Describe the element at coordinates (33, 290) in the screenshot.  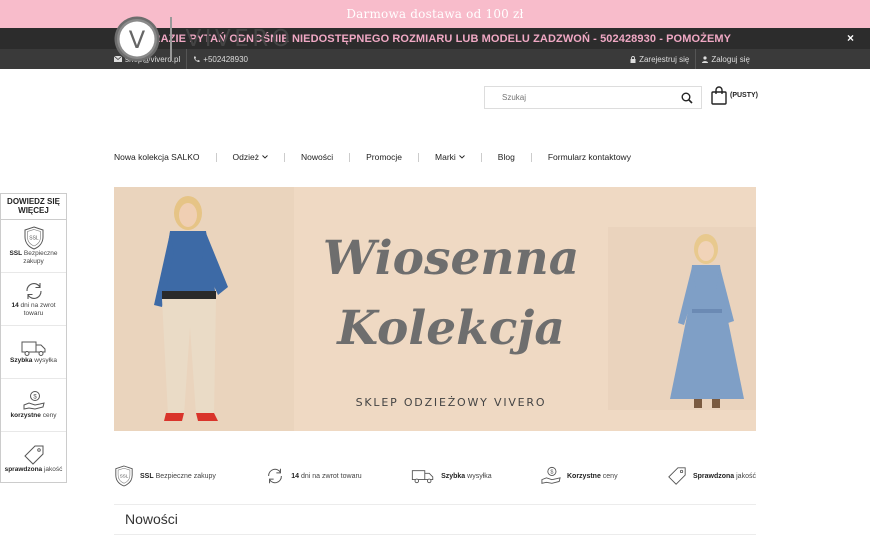
I see `return-arrows-icon` at that location.